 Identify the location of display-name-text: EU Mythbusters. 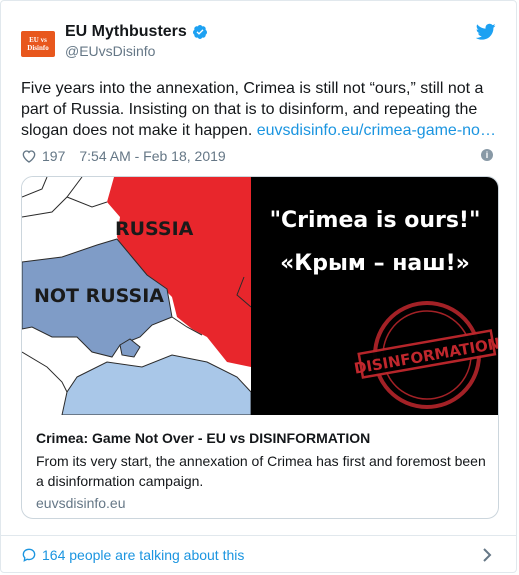
(126, 31).